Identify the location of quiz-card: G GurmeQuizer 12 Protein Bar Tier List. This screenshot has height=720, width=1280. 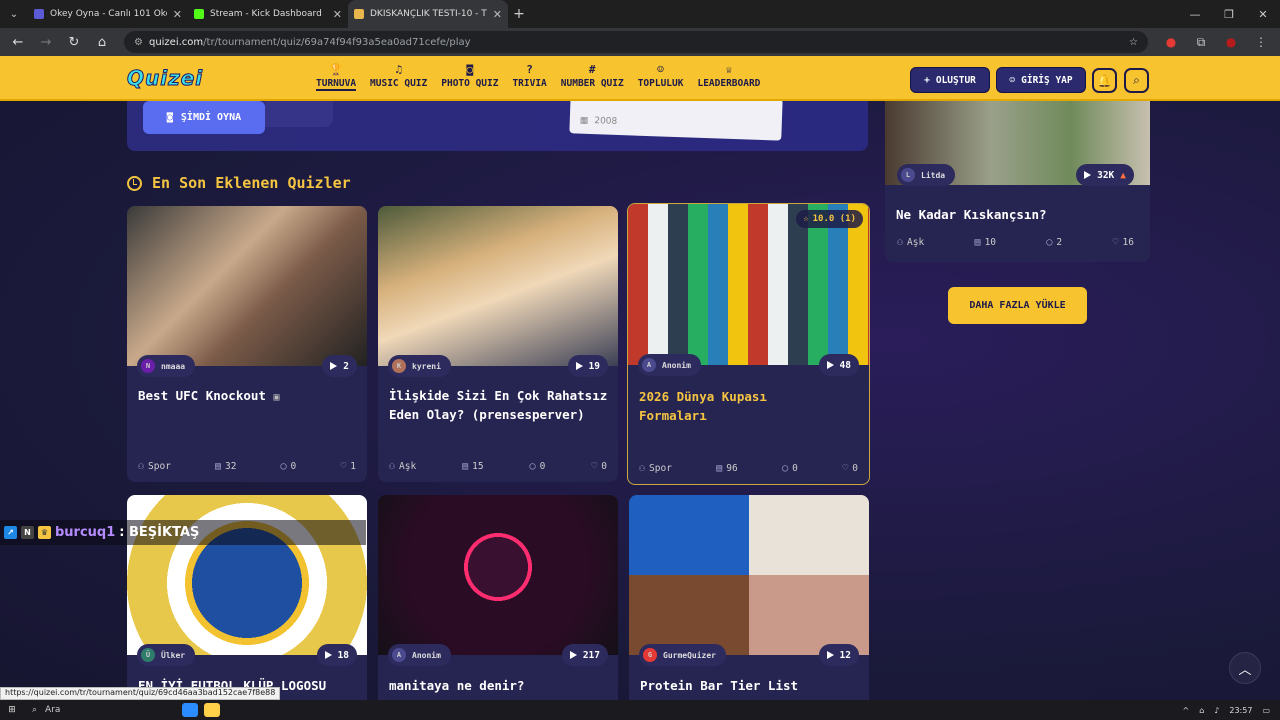
(749, 597).